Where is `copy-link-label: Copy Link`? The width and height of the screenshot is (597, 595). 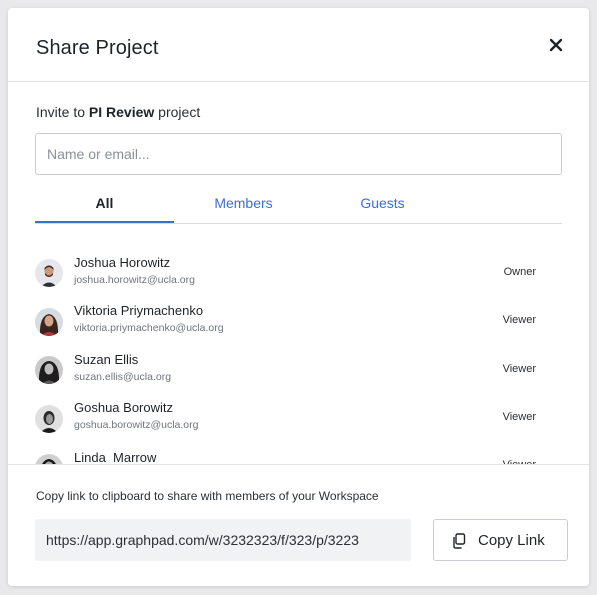
copy-link-label: Copy Link is located at coordinates (511, 540).